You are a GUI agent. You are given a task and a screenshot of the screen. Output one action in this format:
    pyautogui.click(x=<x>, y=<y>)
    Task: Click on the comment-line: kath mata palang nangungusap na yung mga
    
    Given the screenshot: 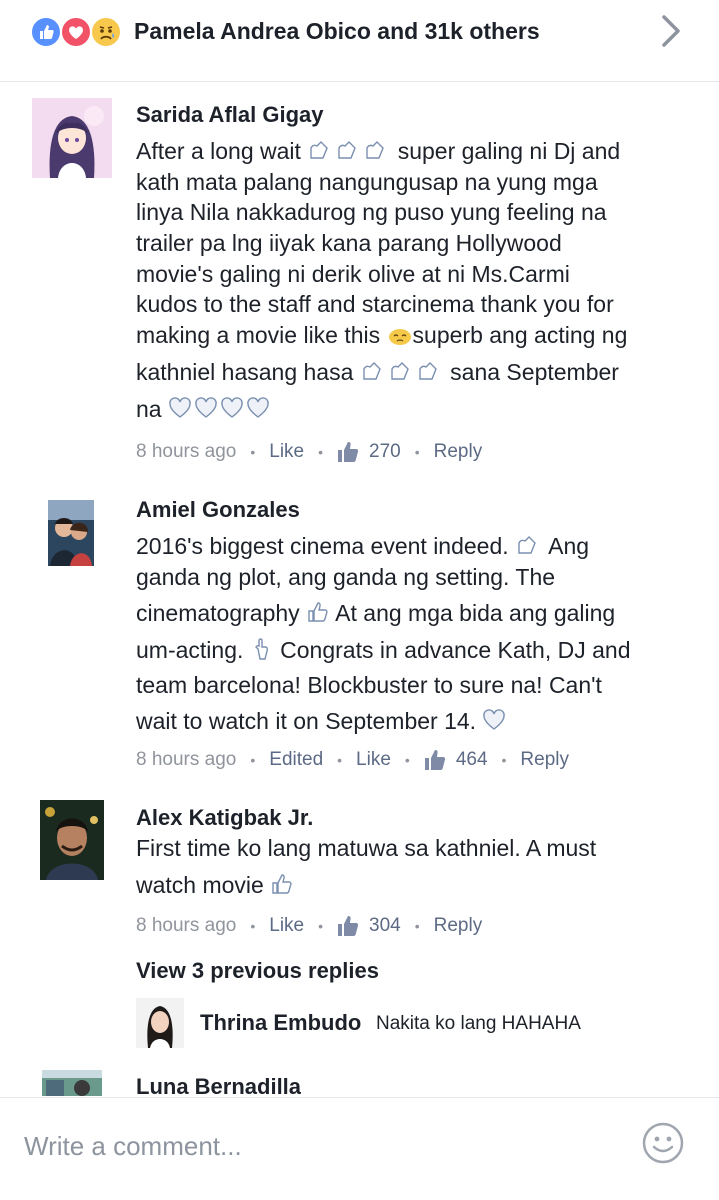 What is the action you would take?
    pyautogui.click(x=367, y=181)
    